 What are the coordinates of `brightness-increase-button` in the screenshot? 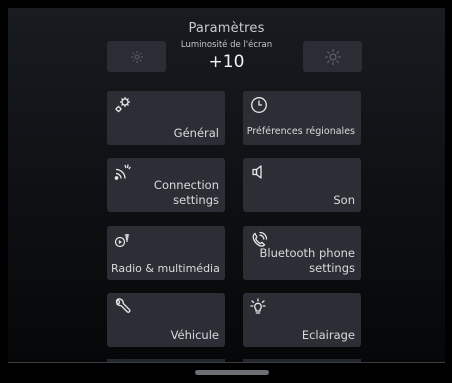 It's located at (332, 56).